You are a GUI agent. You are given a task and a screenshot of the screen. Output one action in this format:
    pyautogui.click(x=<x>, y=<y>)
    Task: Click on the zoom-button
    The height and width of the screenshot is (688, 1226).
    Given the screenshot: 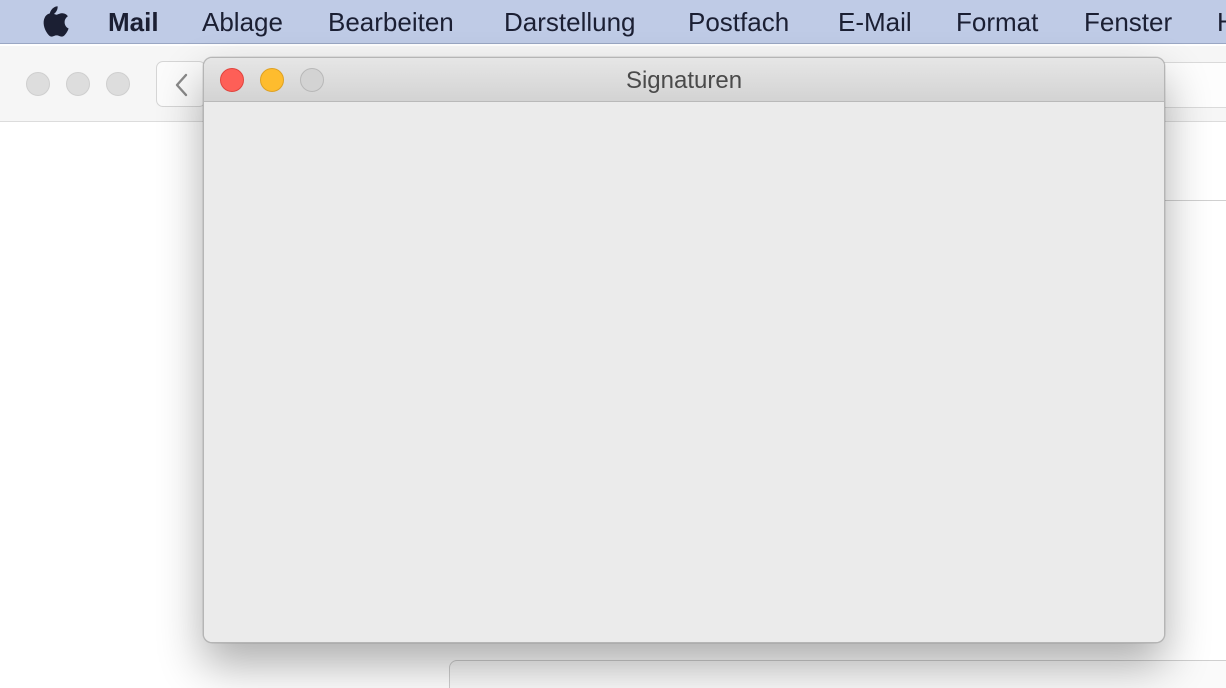 What is the action you would take?
    pyautogui.click(x=312, y=80)
    